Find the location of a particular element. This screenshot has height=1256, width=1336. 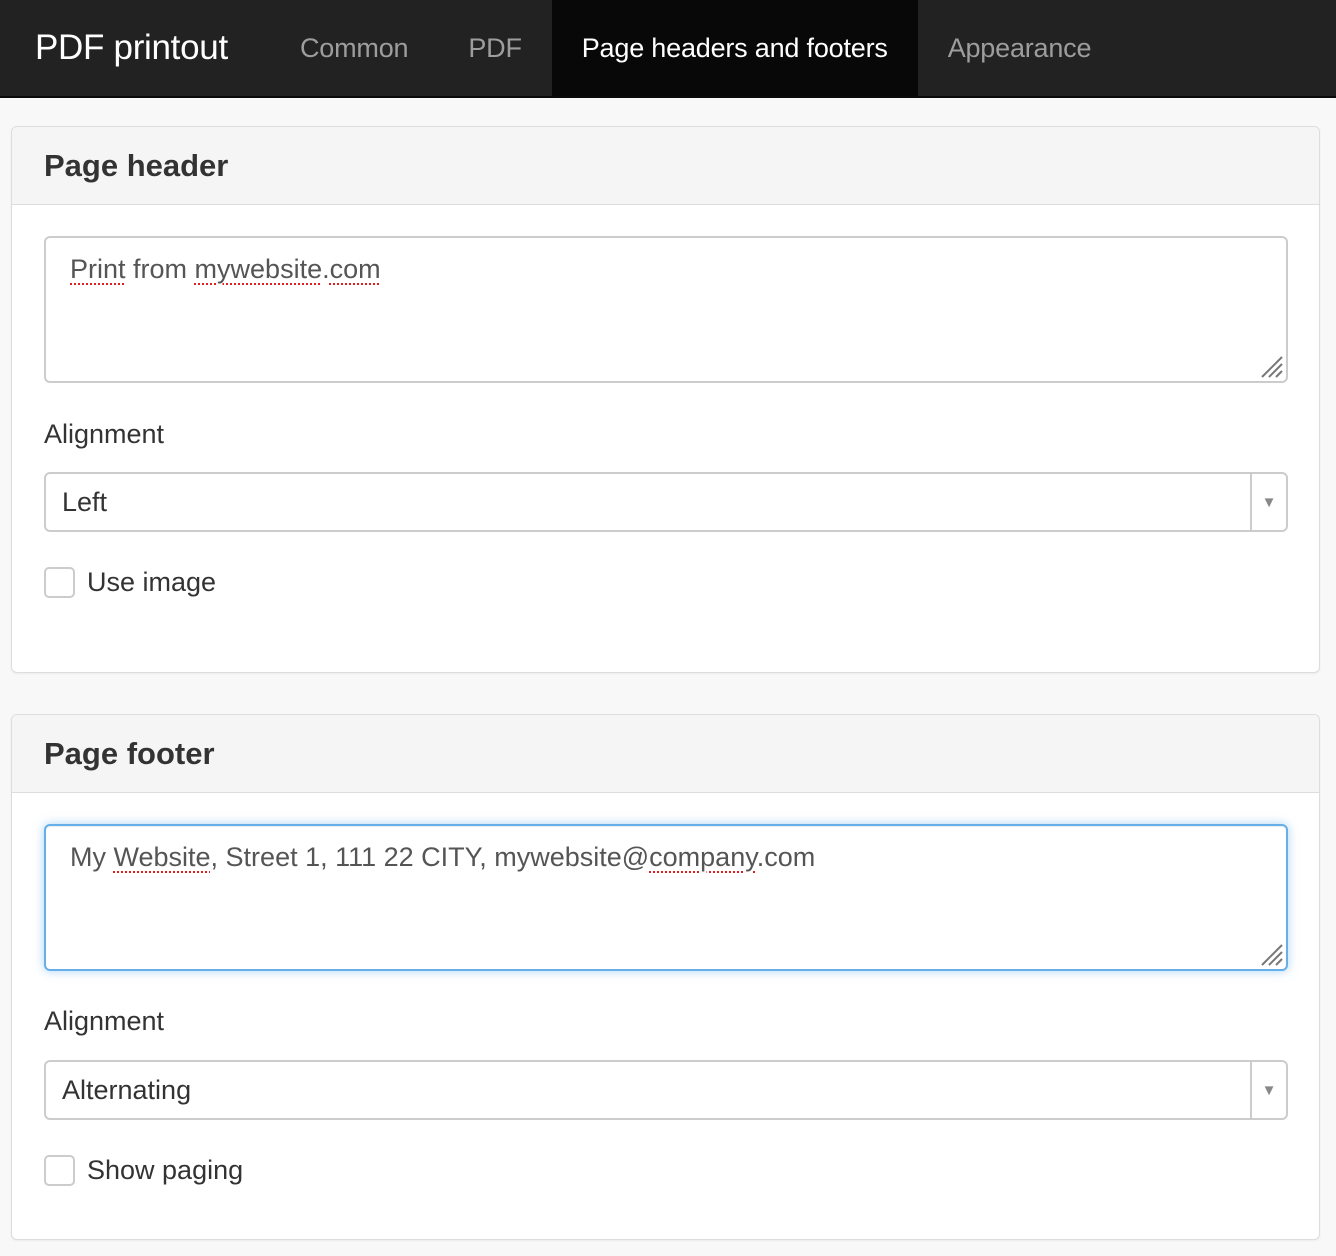

show-paging-checkbox is located at coordinates (59, 1170).